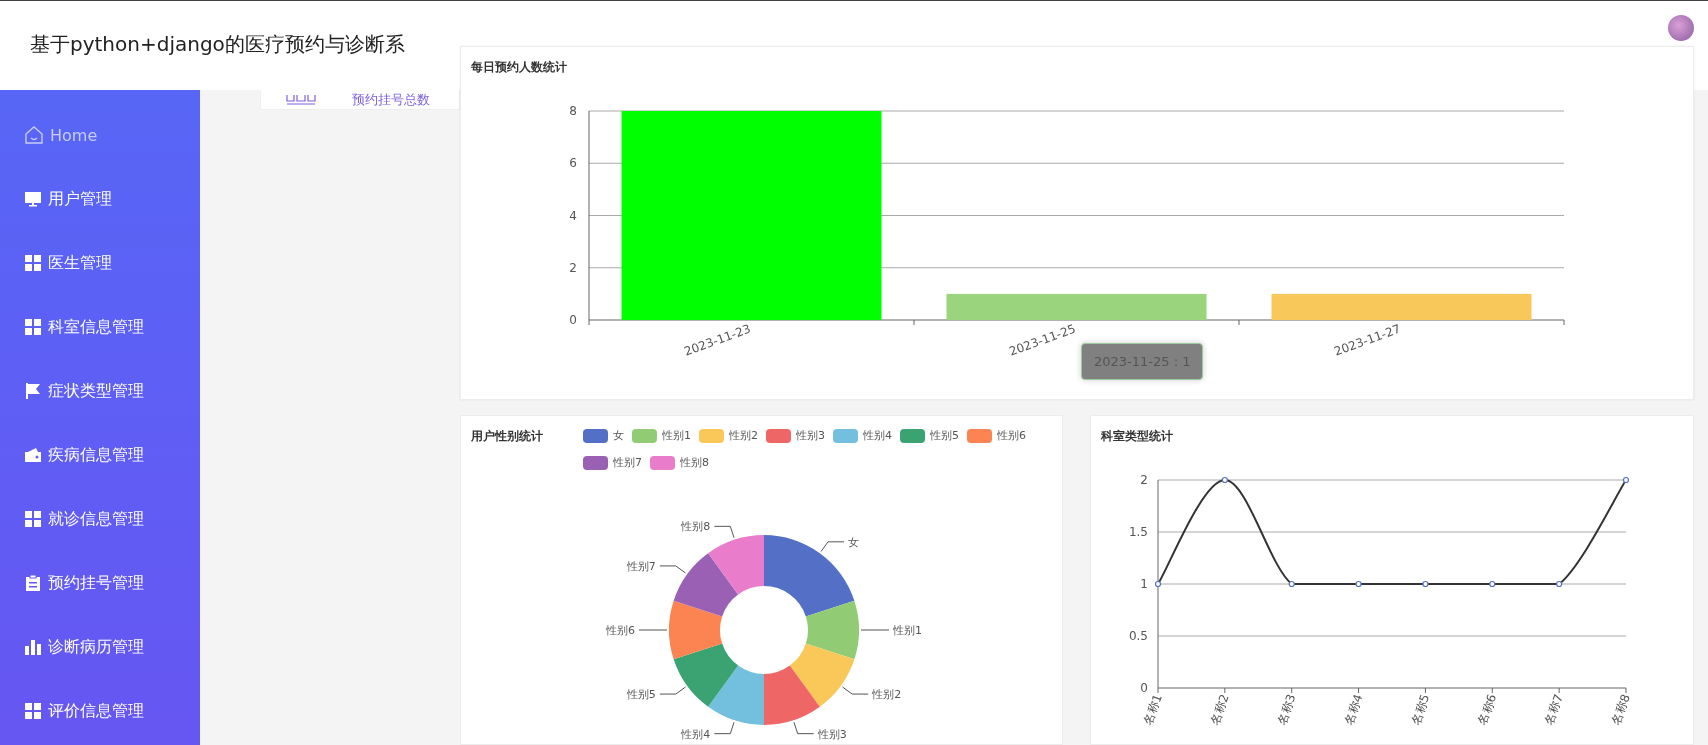 The image size is (1708, 745). What do you see at coordinates (1138, 636) in the screenshot?
I see `axis-tick-label: 0.5` at bounding box center [1138, 636].